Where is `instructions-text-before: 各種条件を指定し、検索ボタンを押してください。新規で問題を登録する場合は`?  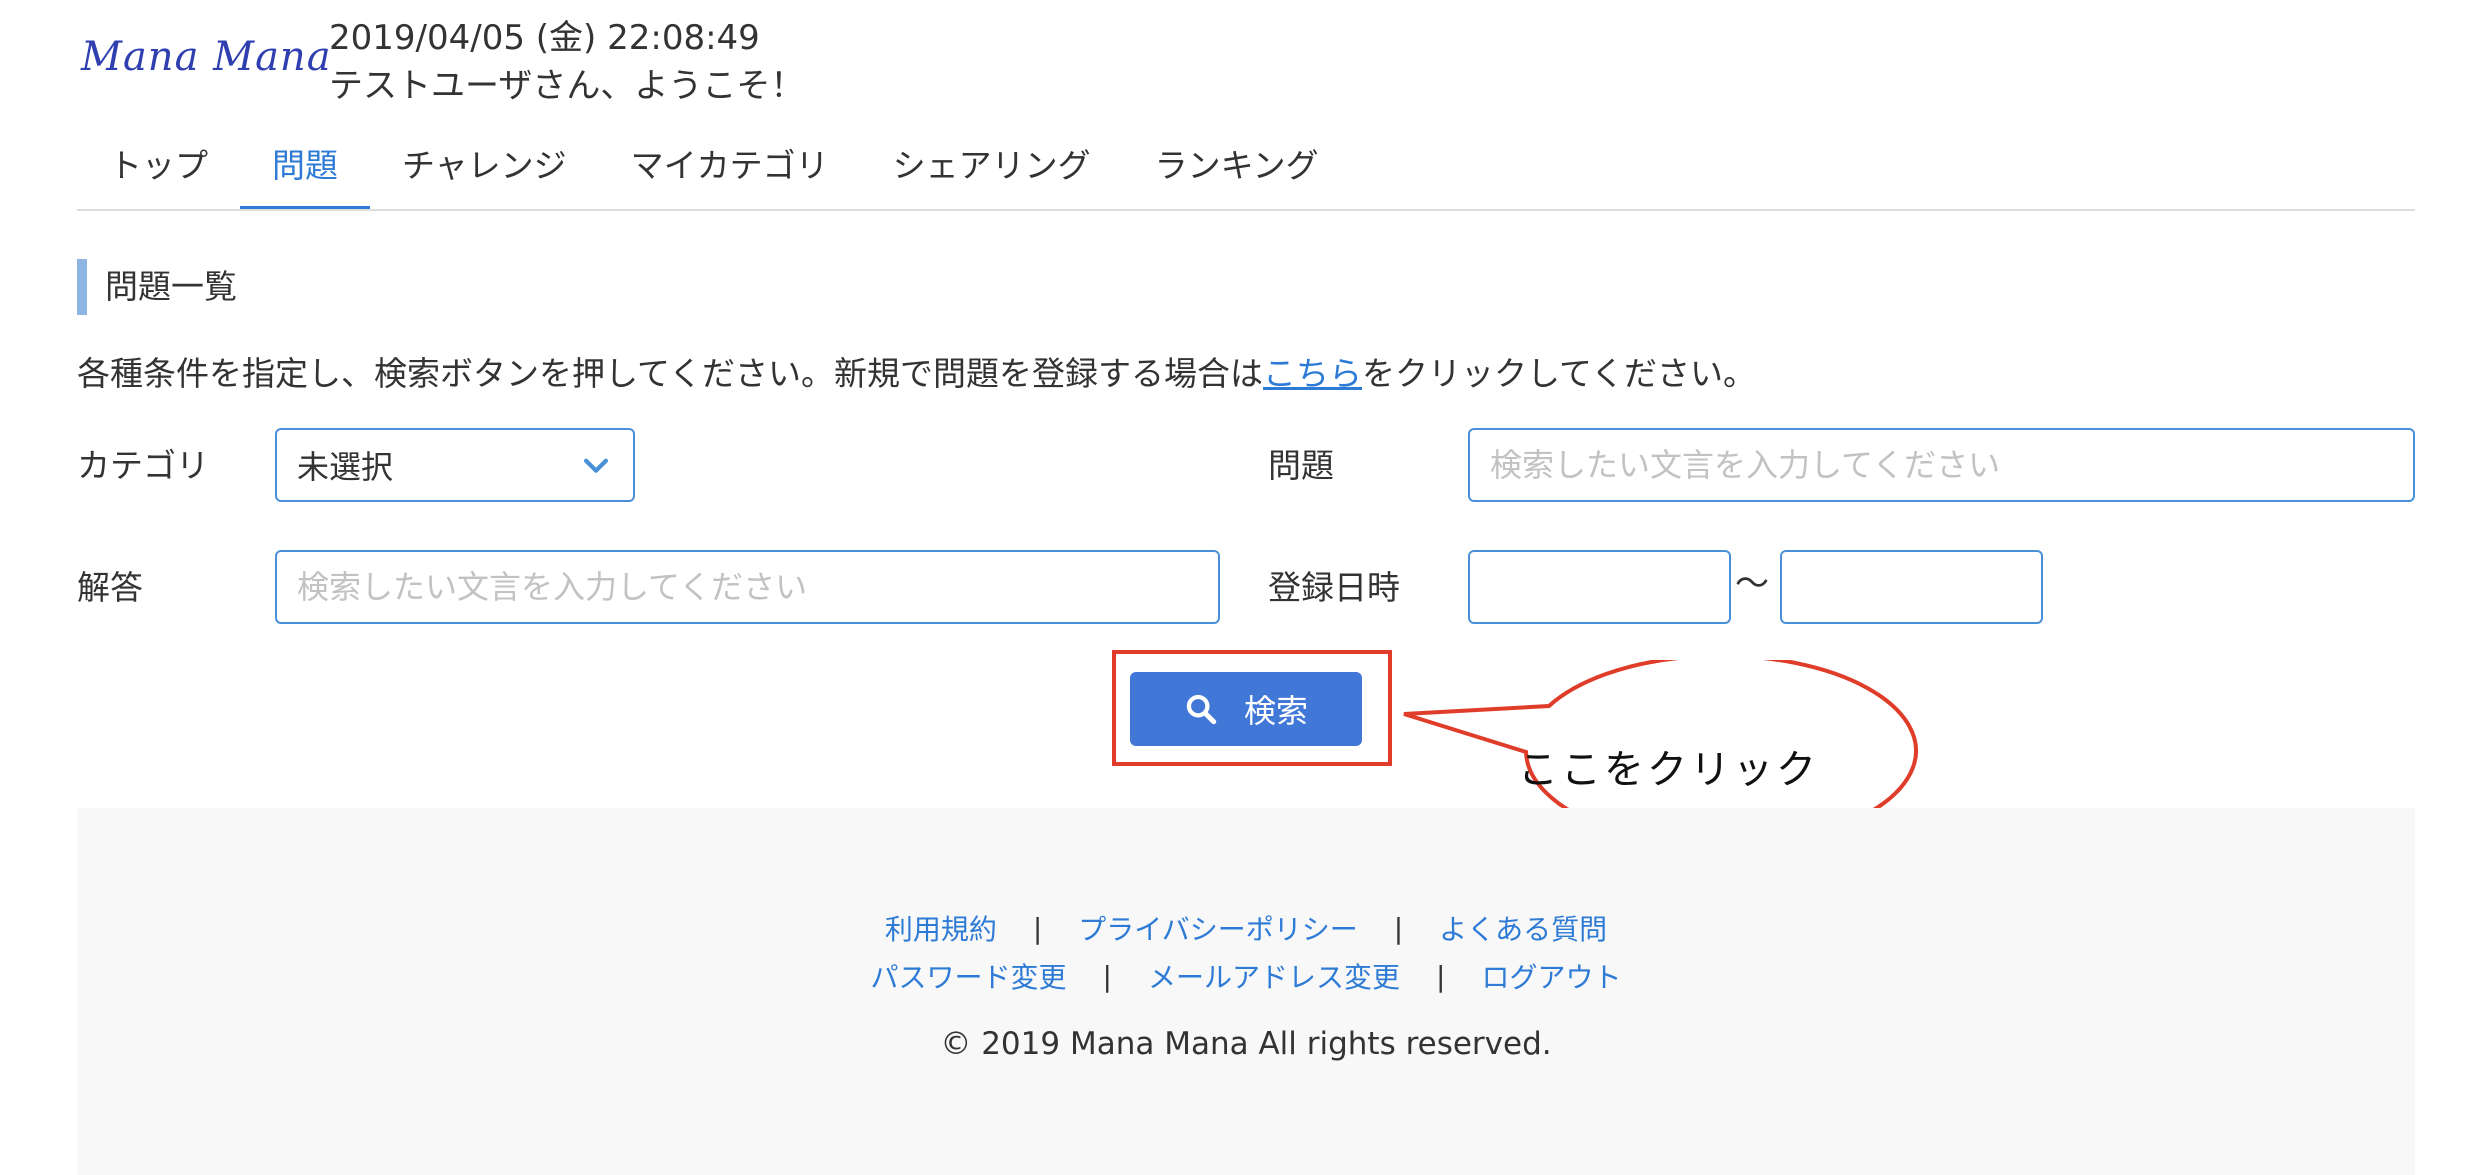 instructions-text-before: 各種条件を指定し、検索ボタンを押してください。新規で問題を登録する場合は is located at coordinates (670, 373).